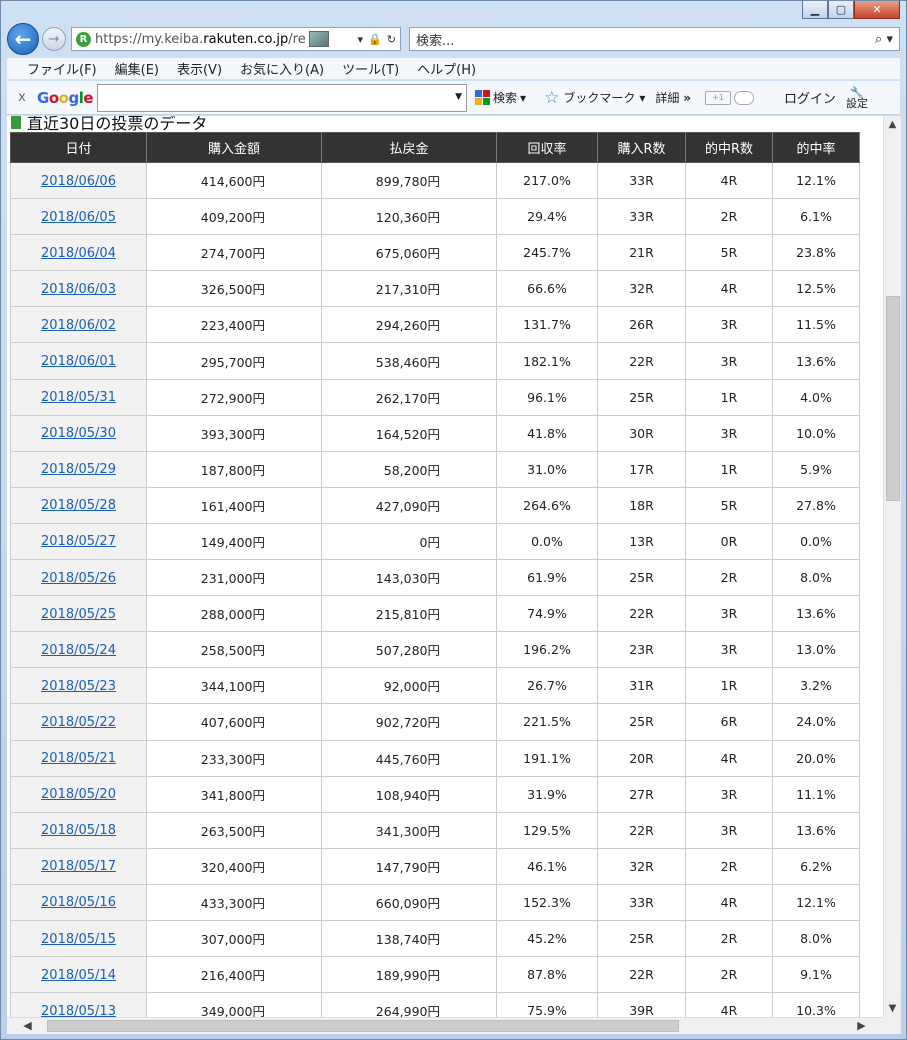 The width and height of the screenshot is (907, 1040). Describe the element at coordinates (409, 758) in the screenshot. I see `table-cell: 445,760円` at that location.